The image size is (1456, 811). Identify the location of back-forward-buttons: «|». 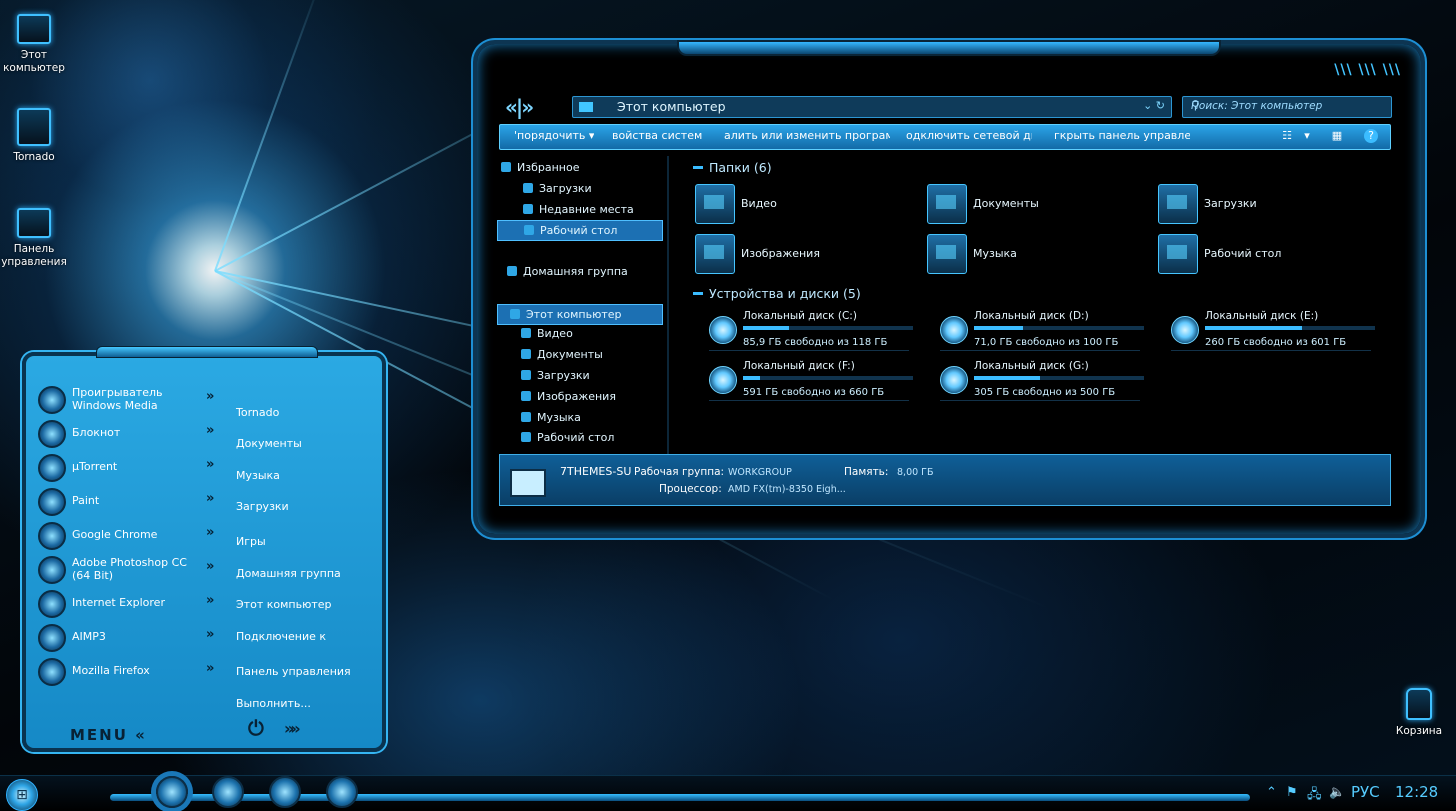
(519, 107).